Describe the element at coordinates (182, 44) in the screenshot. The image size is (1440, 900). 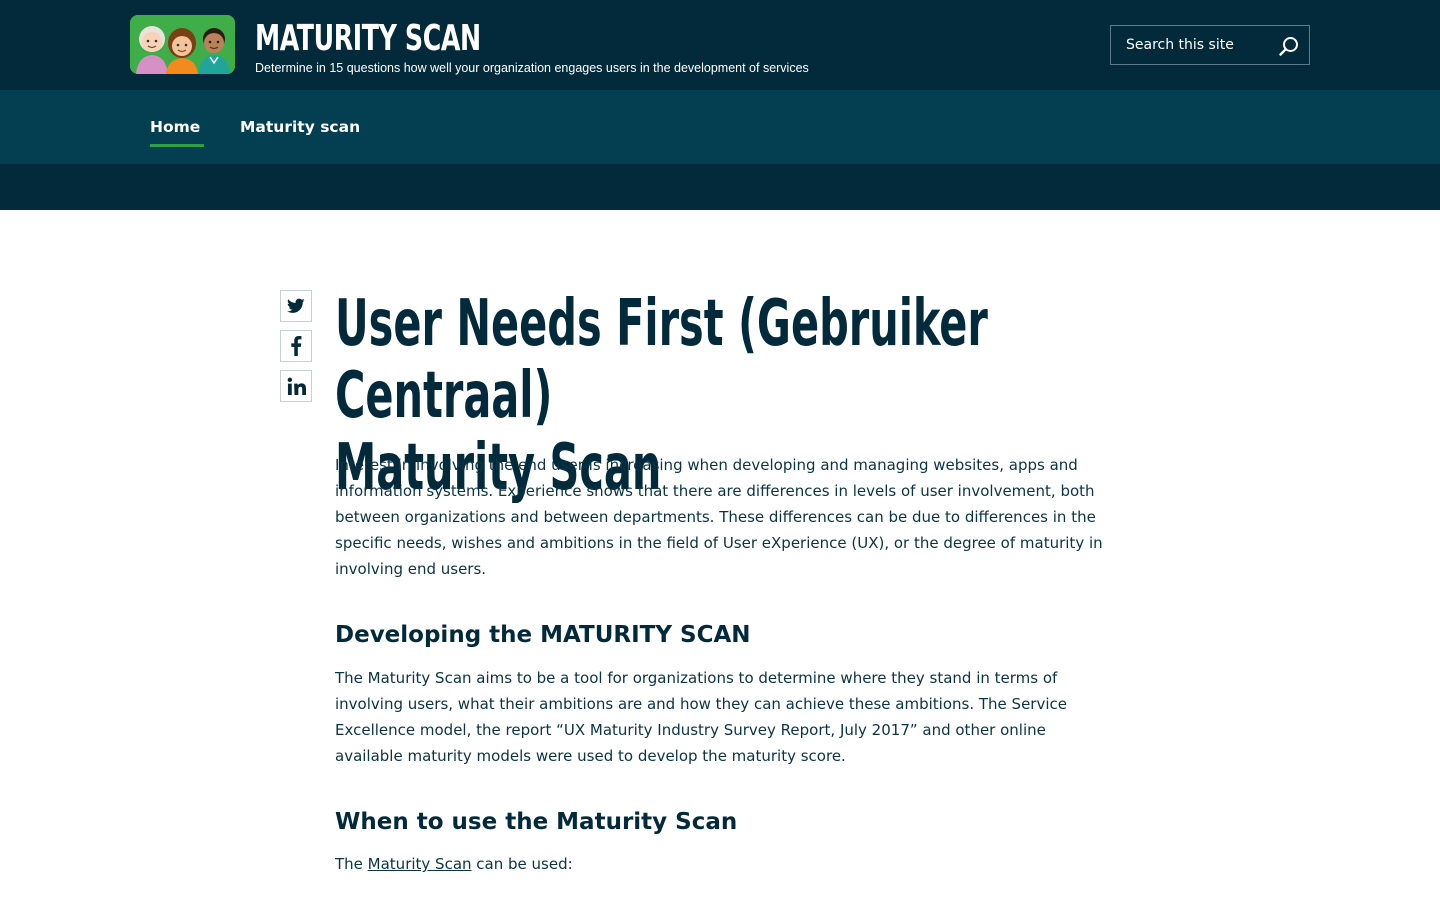
I see `three-people-logo` at that location.